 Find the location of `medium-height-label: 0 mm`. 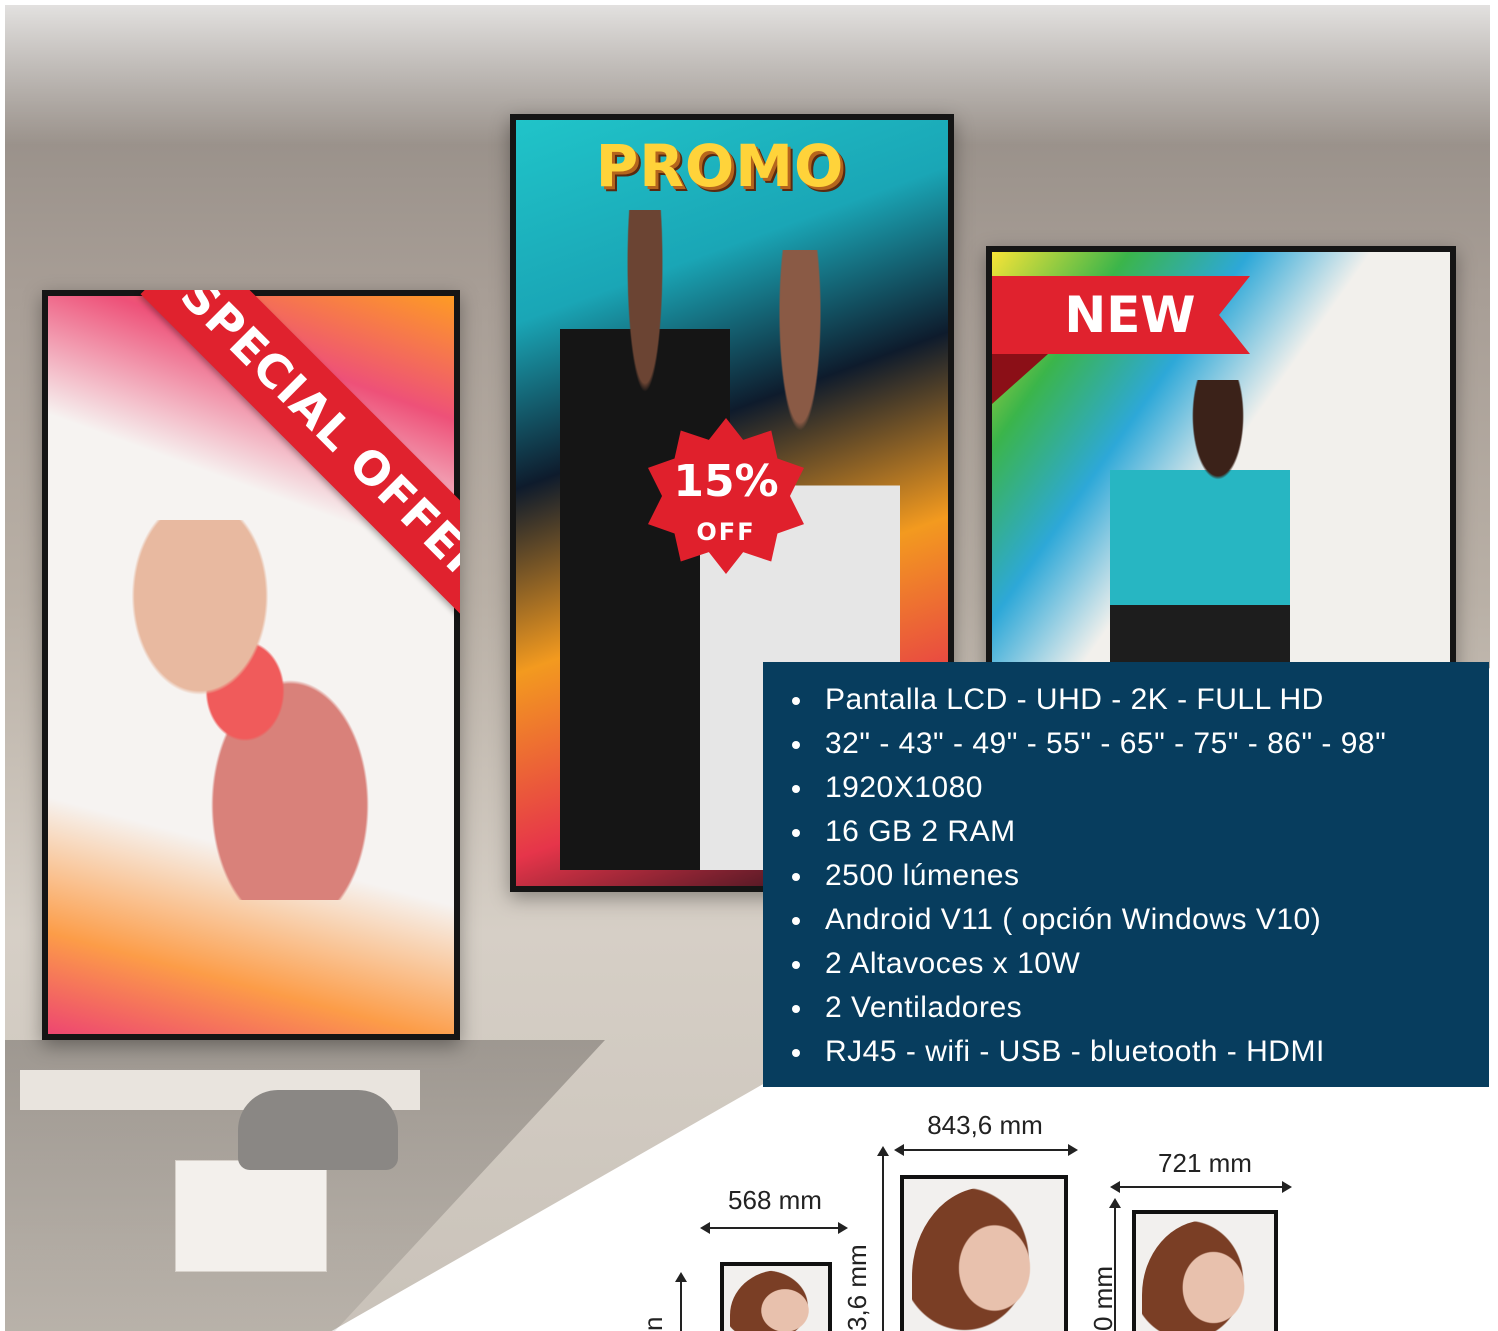

medium-height-label: 0 mm is located at coordinates (1103, 1298).